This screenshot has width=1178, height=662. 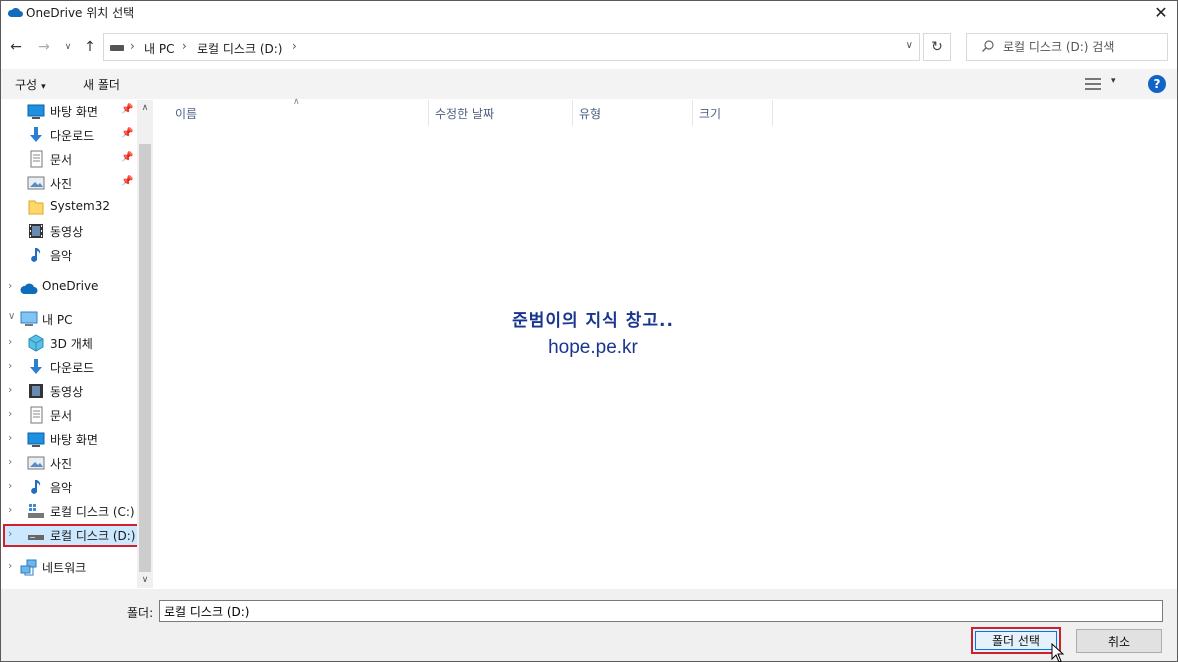 I want to click on recent-locations-chevron-icon: ∨, so click(x=68, y=47).